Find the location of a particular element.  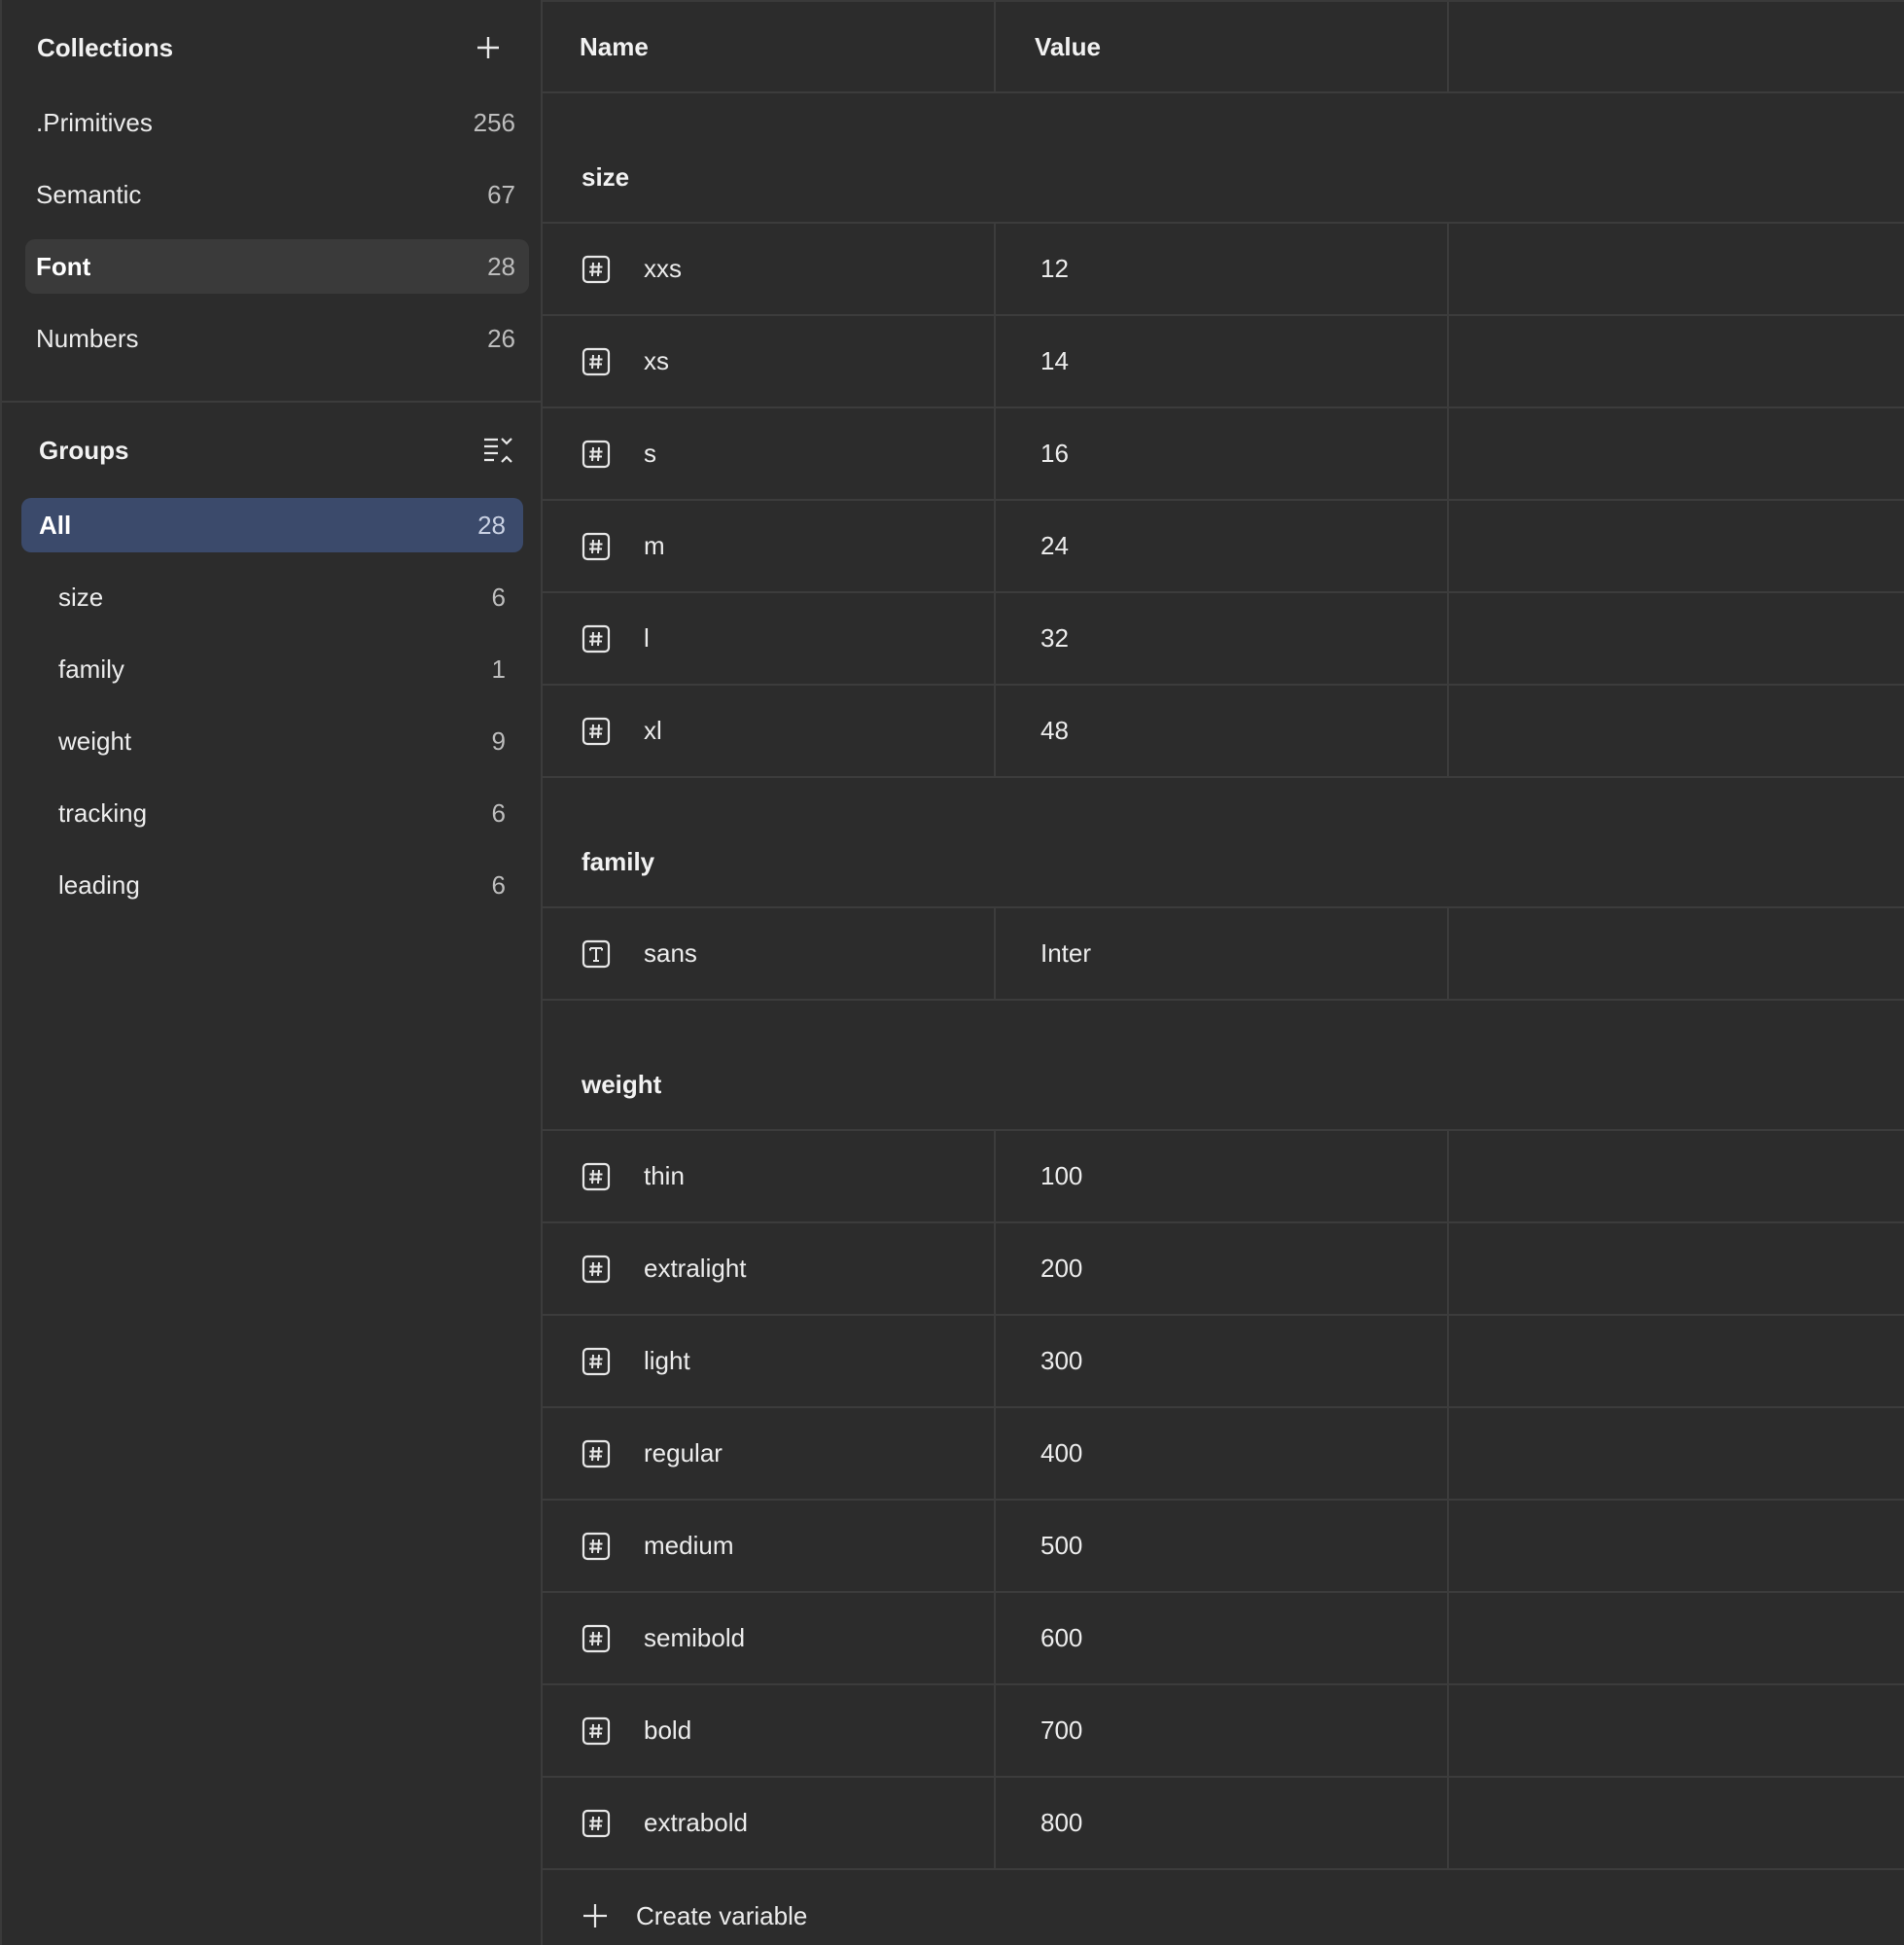

table-row: thin 100 is located at coordinates (1223, 1177).